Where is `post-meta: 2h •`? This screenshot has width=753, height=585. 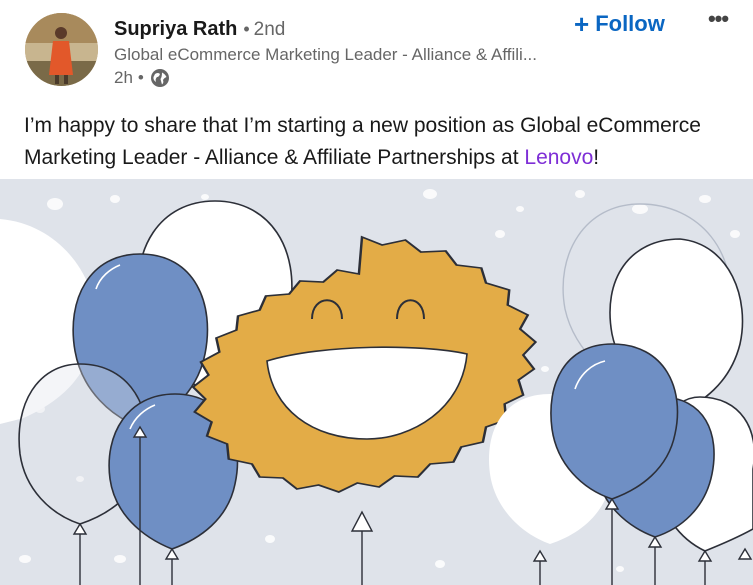
post-meta: 2h • is located at coordinates (142, 78).